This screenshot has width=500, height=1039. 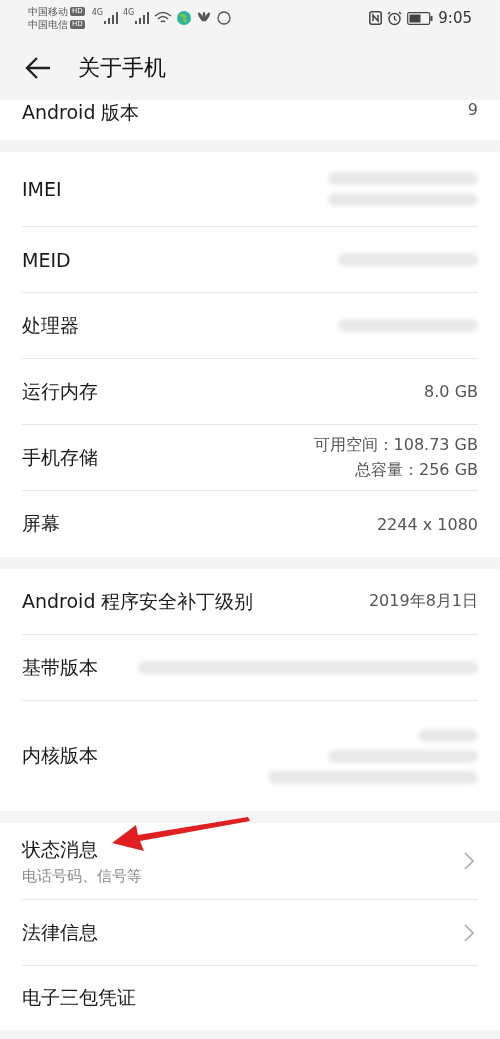 I want to click on item-value: 9, so click(x=472, y=109).